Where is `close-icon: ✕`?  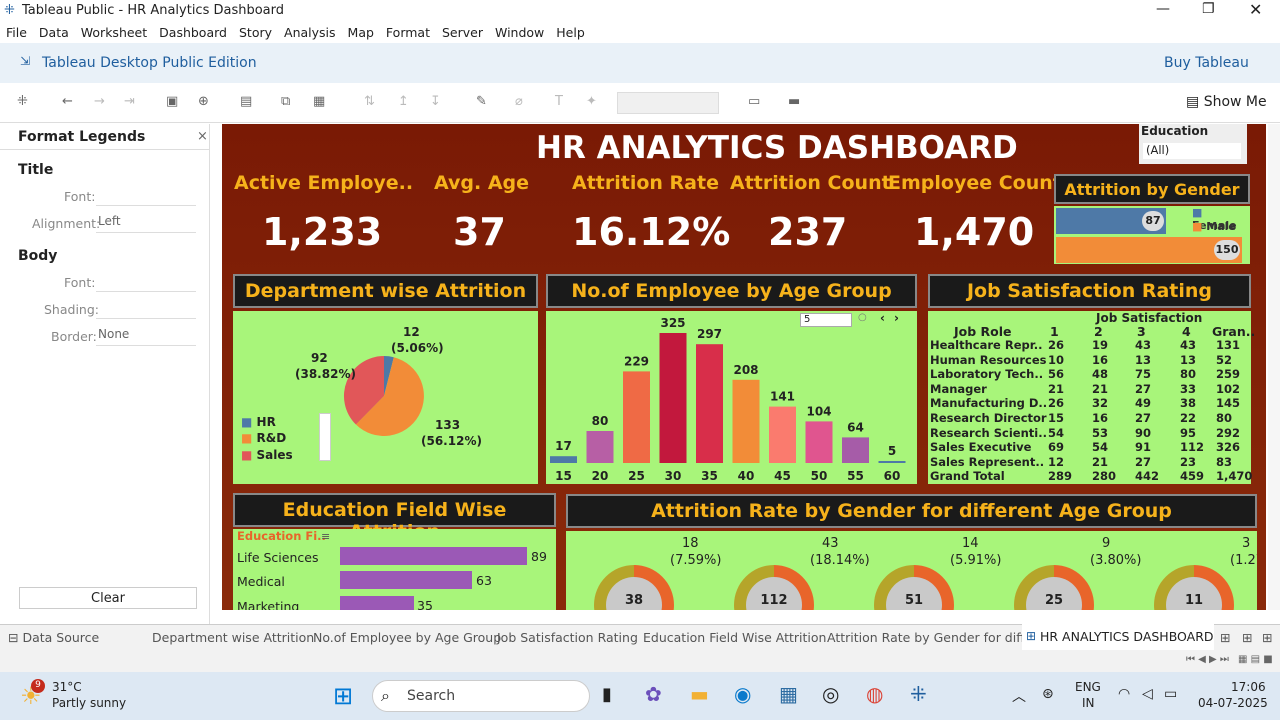 close-icon: ✕ is located at coordinates (1255, 9).